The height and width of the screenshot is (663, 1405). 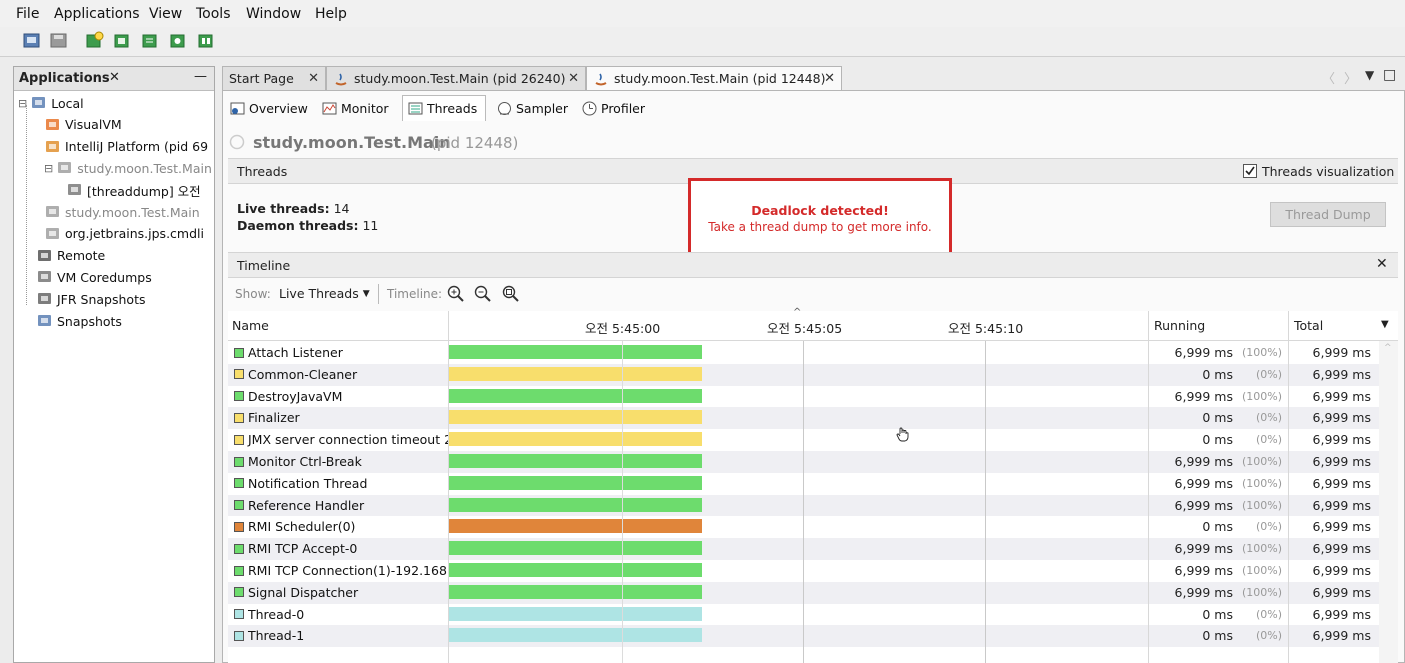 I want to click on tree-item: ⊟ Local, so click(x=51, y=103).